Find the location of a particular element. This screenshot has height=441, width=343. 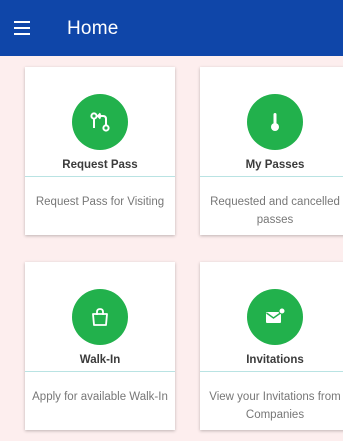

card-title: My Passes is located at coordinates (275, 165).